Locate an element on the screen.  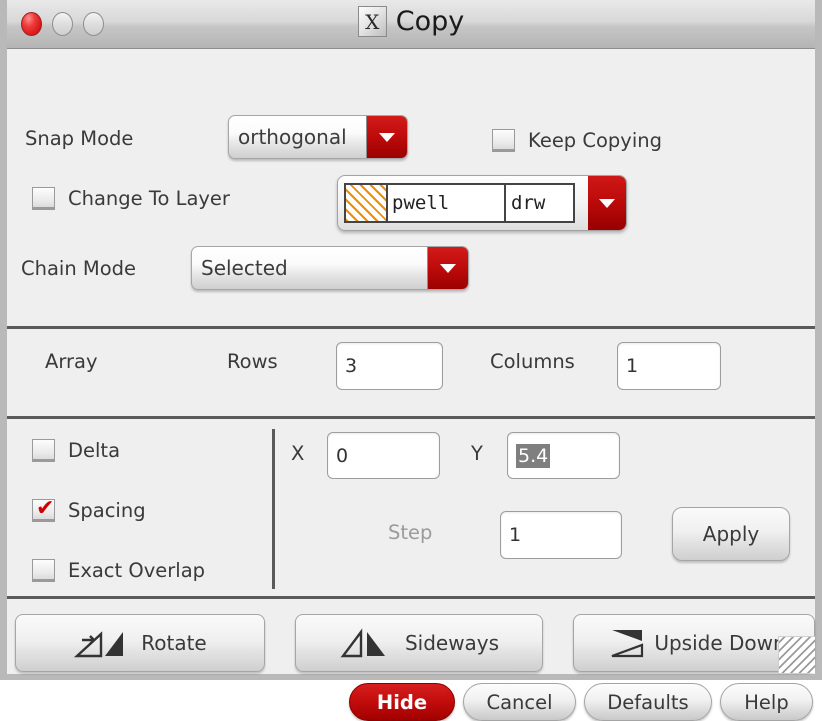
sideways-button-label: Sideways is located at coordinates (452, 643).